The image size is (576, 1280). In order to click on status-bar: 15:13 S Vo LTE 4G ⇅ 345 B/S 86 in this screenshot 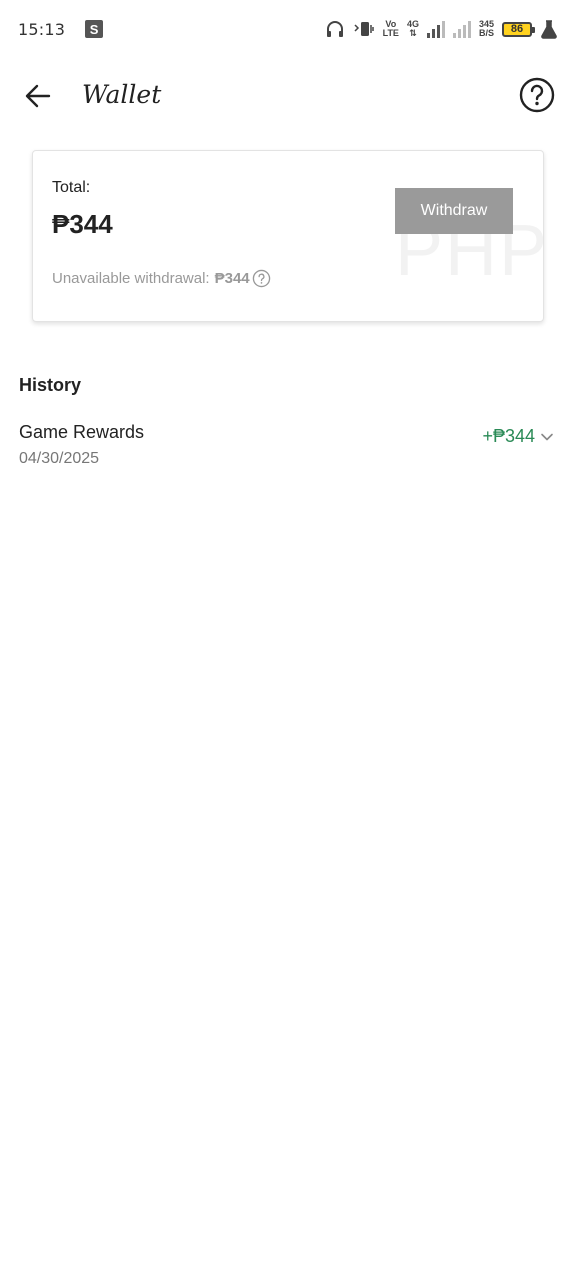, I will do `click(288, 29)`.